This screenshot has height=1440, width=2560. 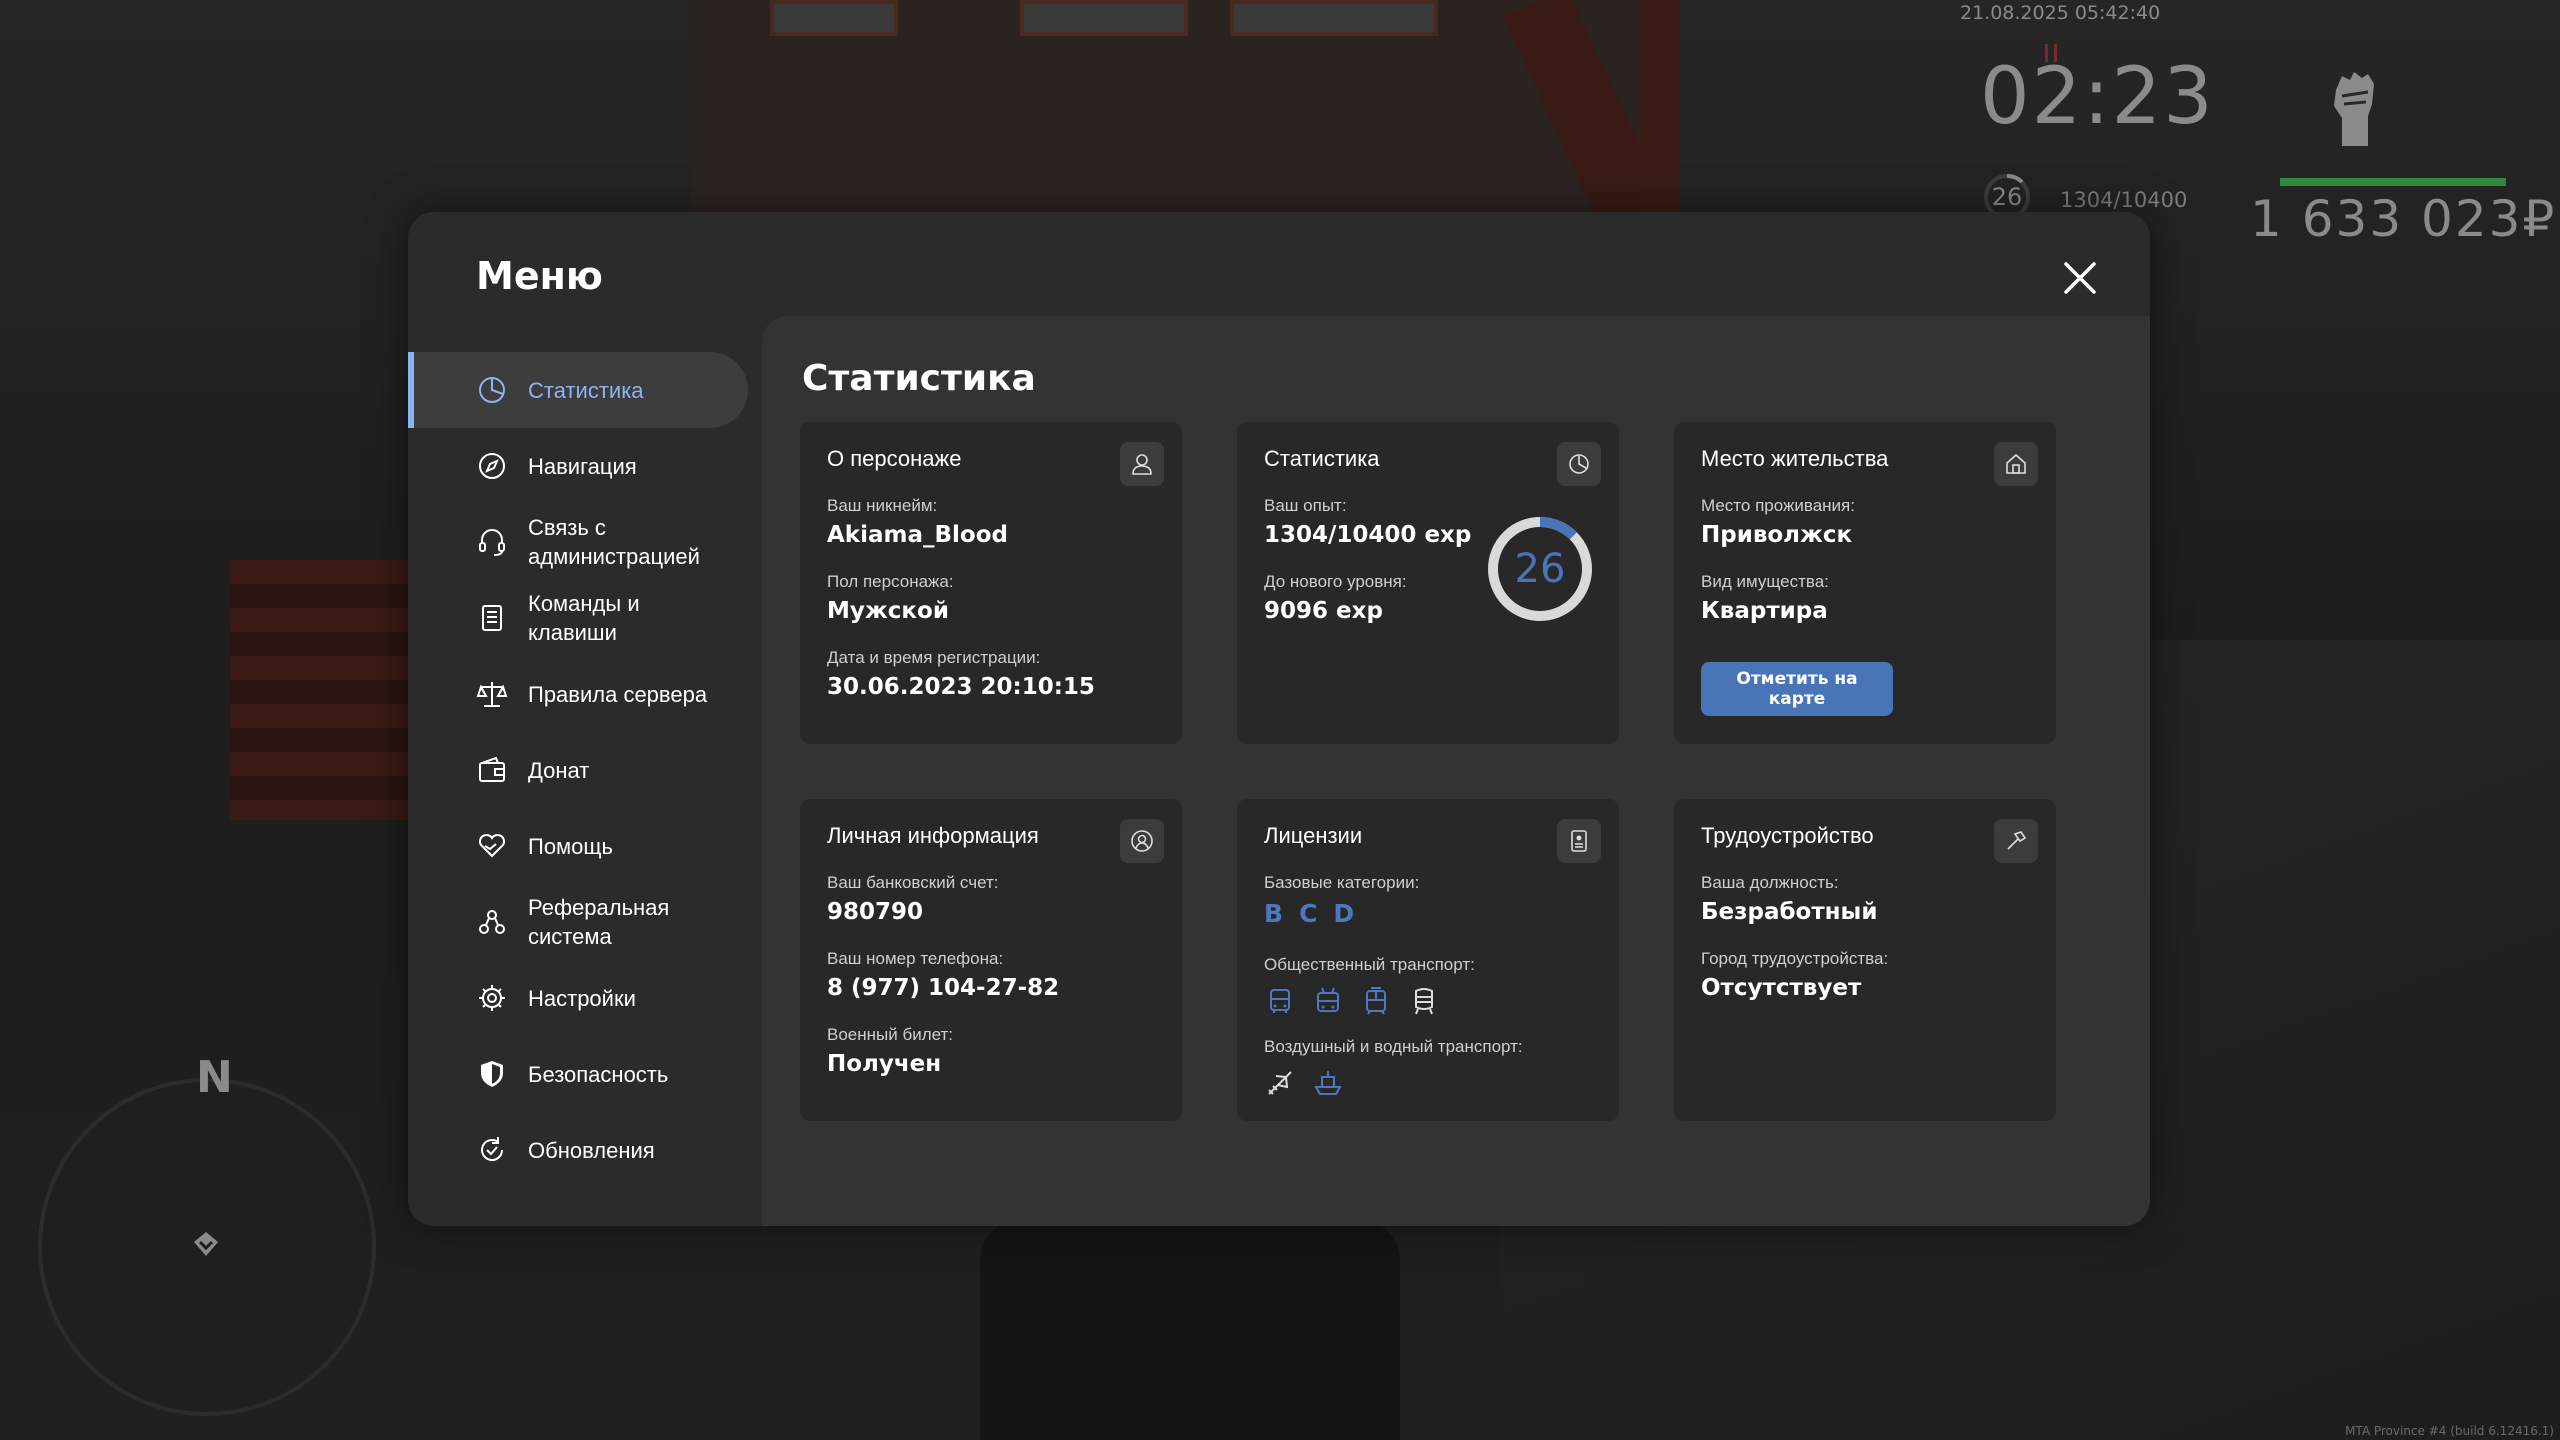 I want to click on sidebar-item-label: Настройки, so click(x=582, y=998).